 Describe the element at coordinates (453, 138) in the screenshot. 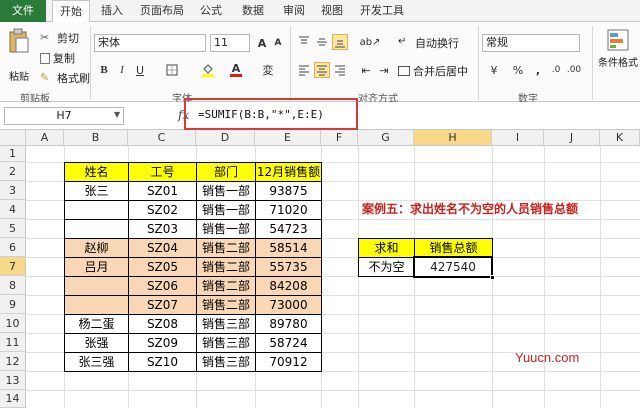

I see `column-header-h: H` at that location.